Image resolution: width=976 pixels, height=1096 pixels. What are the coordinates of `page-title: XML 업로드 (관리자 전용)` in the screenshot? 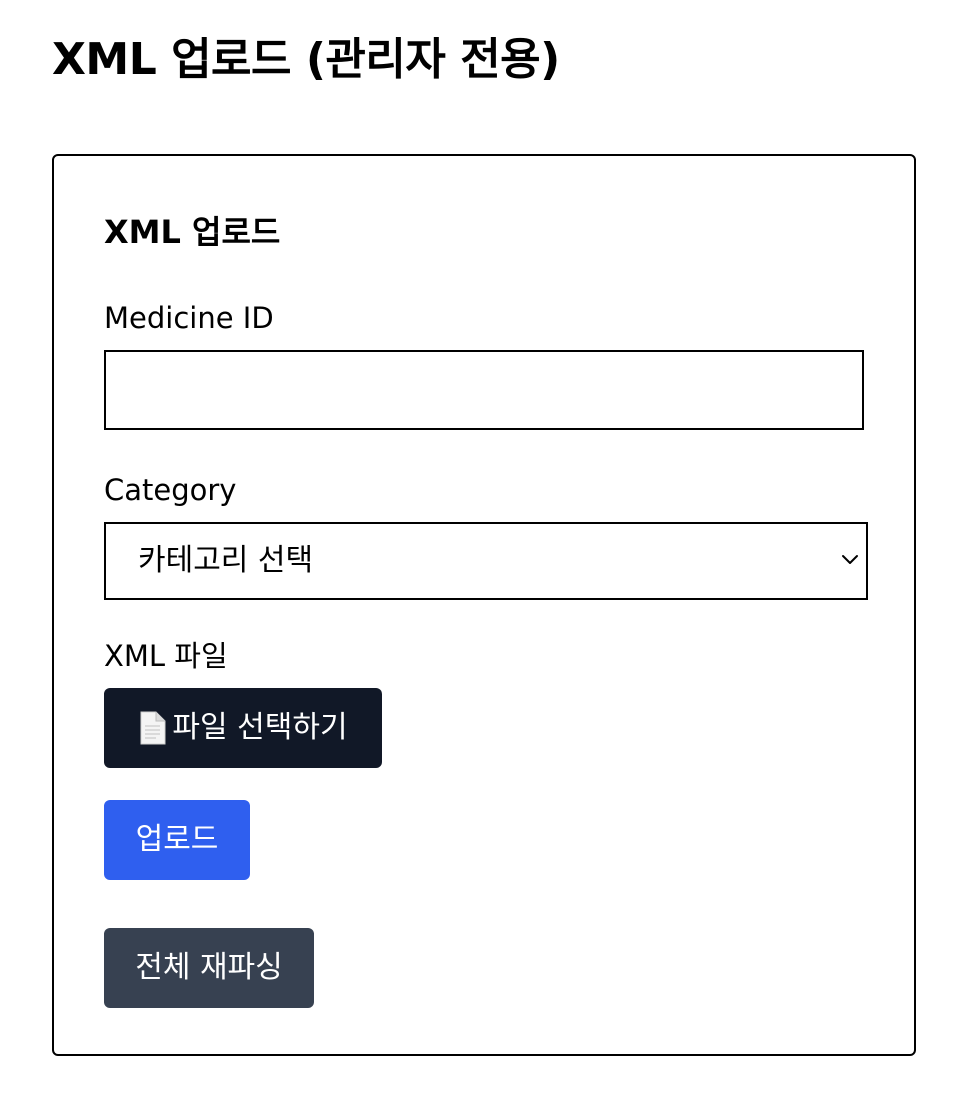 It's located at (306, 59).